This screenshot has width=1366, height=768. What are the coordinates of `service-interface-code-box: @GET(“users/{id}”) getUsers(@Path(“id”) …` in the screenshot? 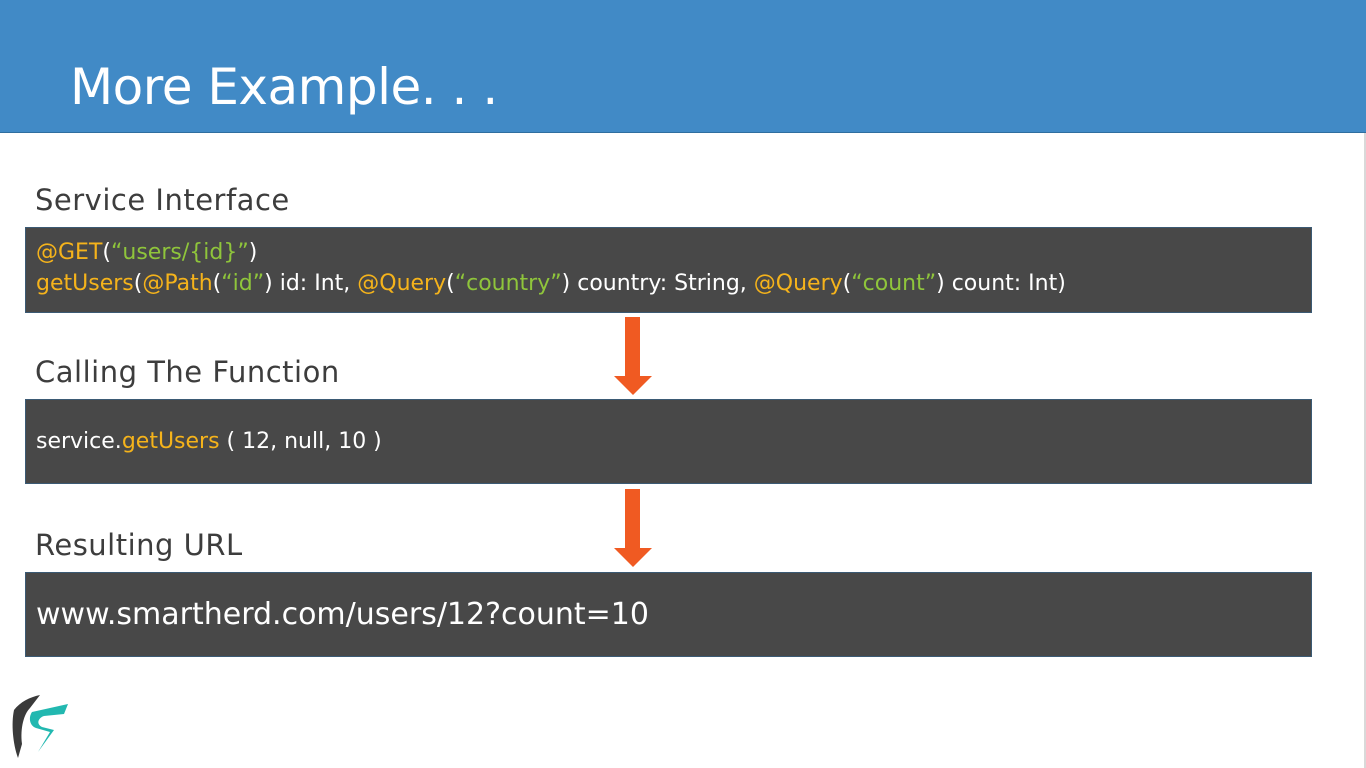 It's located at (668, 270).